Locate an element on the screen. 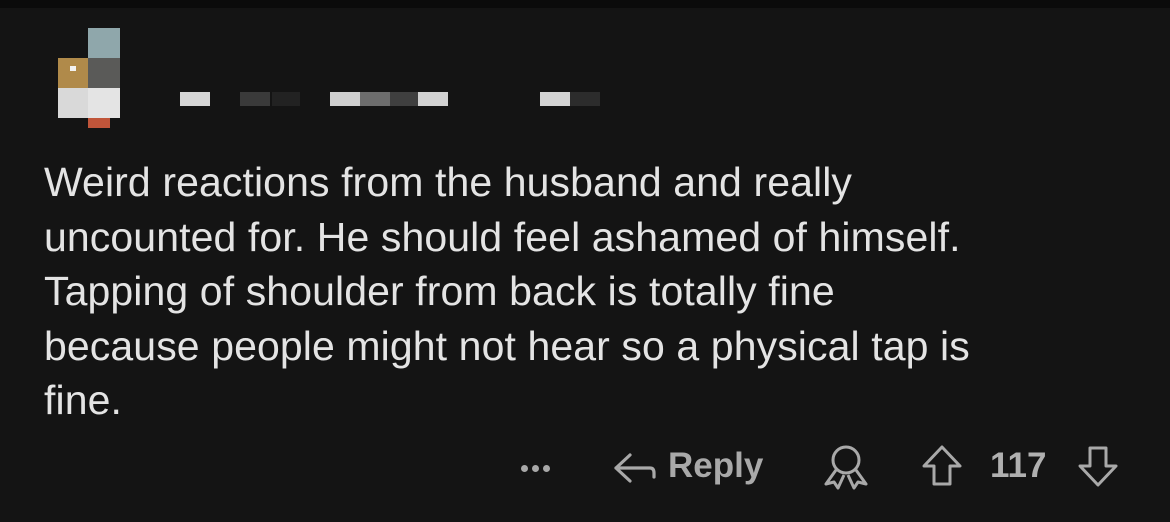 This screenshot has height=522, width=1170. reply-button: Reply is located at coordinates (687, 466).